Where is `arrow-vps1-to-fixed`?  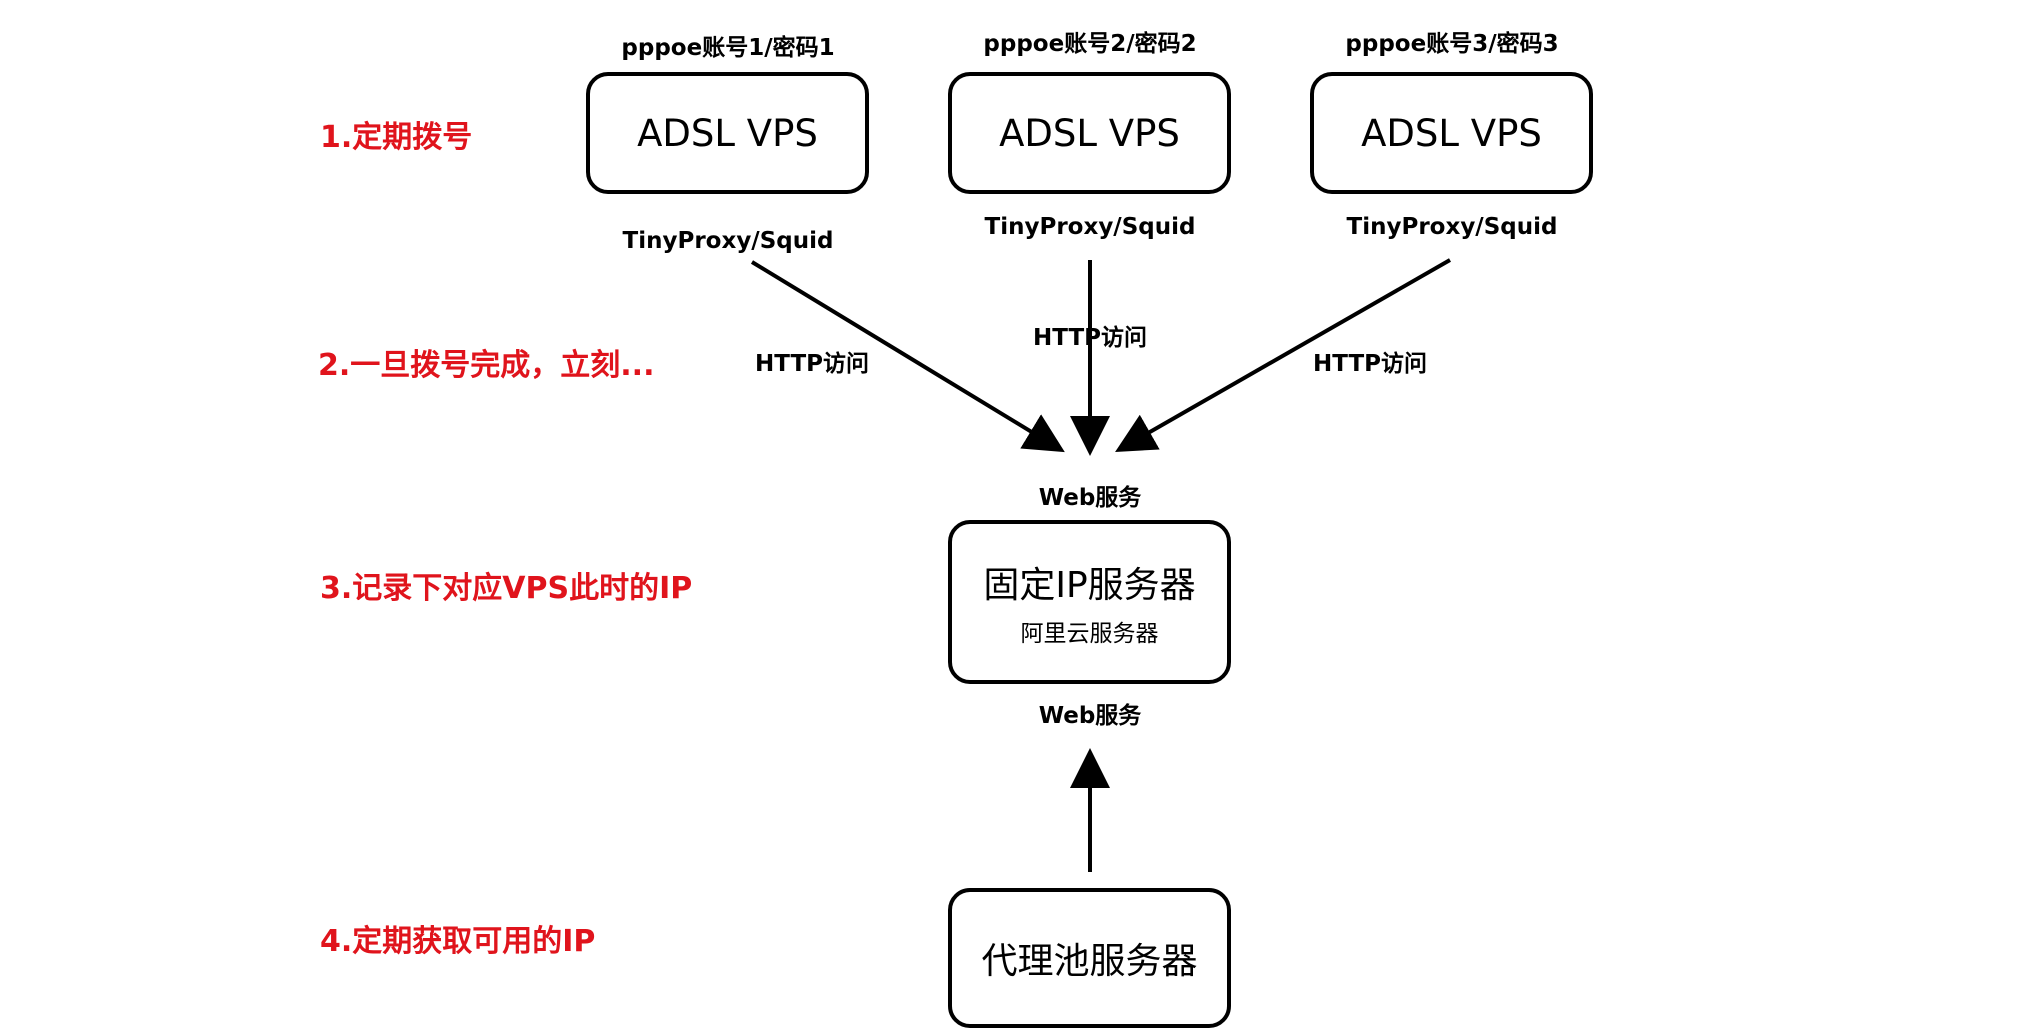
arrow-vps1-to-fixed is located at coordinates (907, 356).